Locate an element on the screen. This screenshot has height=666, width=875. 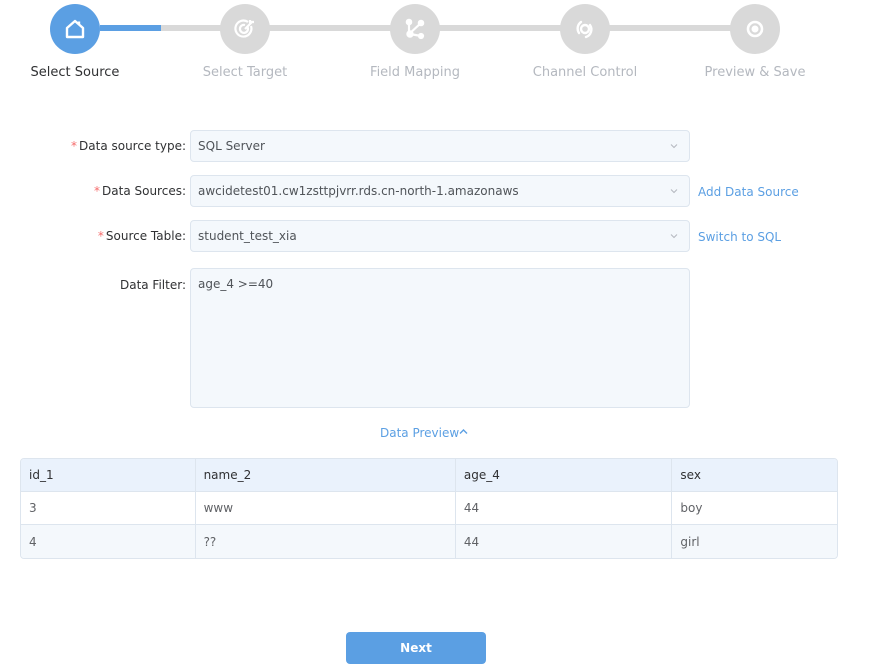
step-select-source: Select Source is located at coordinates (80, 42).